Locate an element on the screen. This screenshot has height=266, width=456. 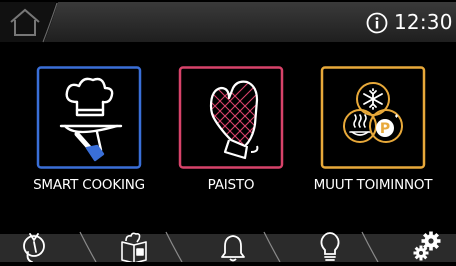
other-functions-icon: P is located at coordinates (373, 112).